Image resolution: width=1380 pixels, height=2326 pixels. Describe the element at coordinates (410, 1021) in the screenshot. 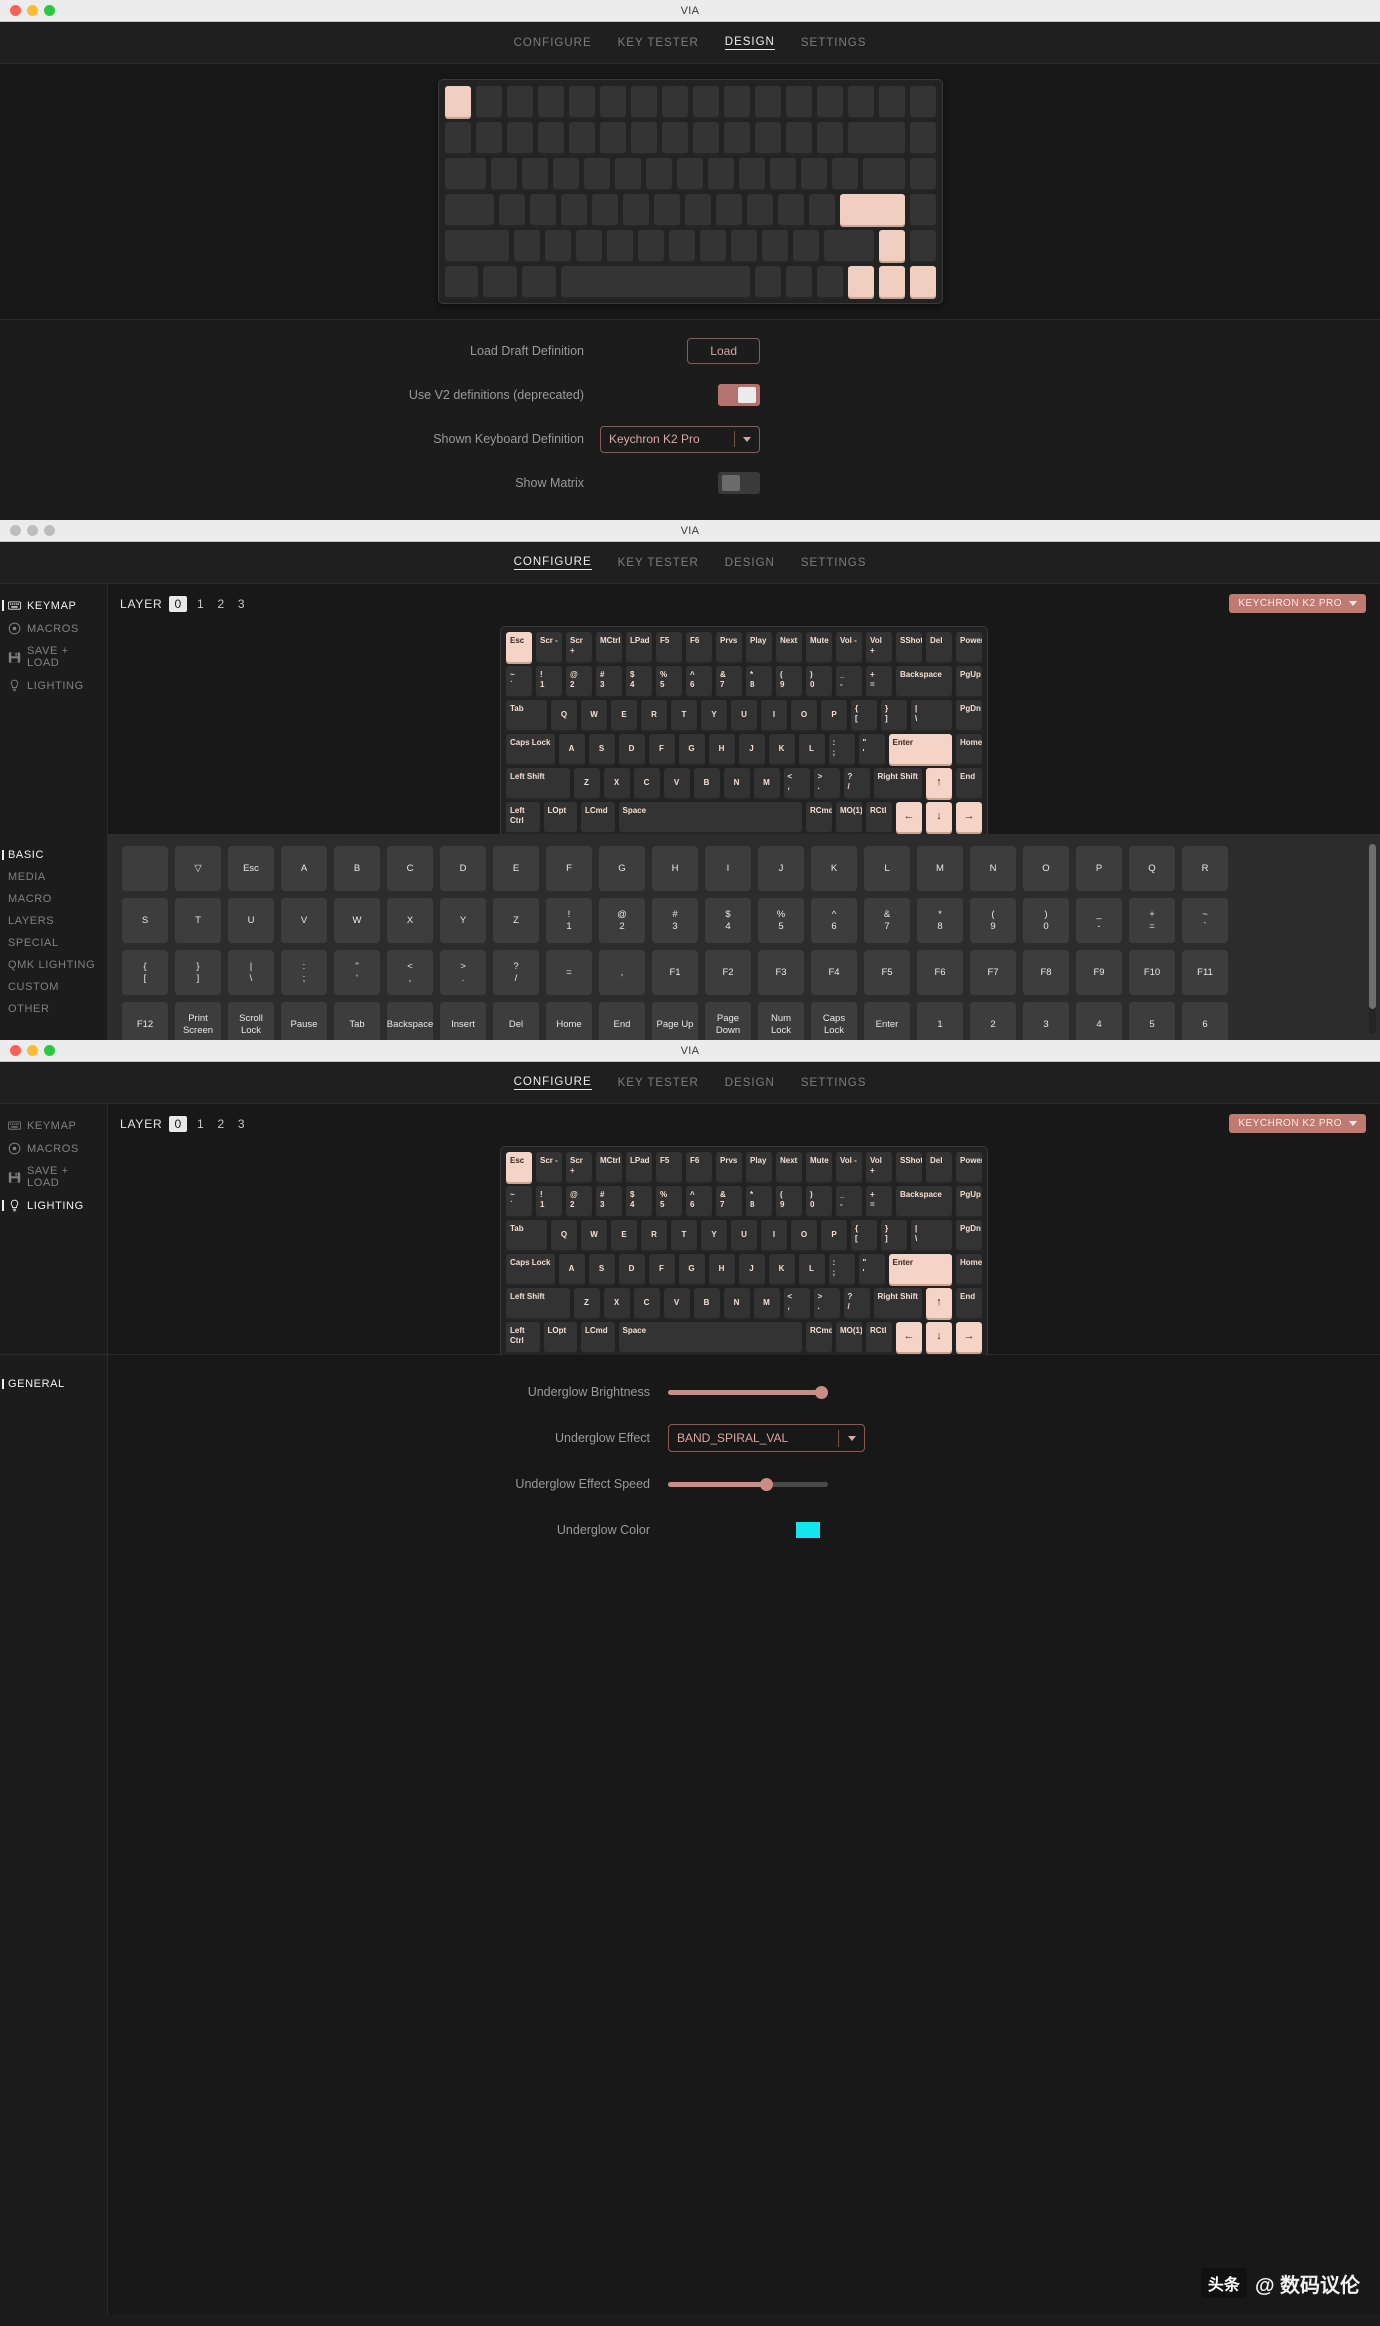

I see `keycode-button: Backspace` at that location.